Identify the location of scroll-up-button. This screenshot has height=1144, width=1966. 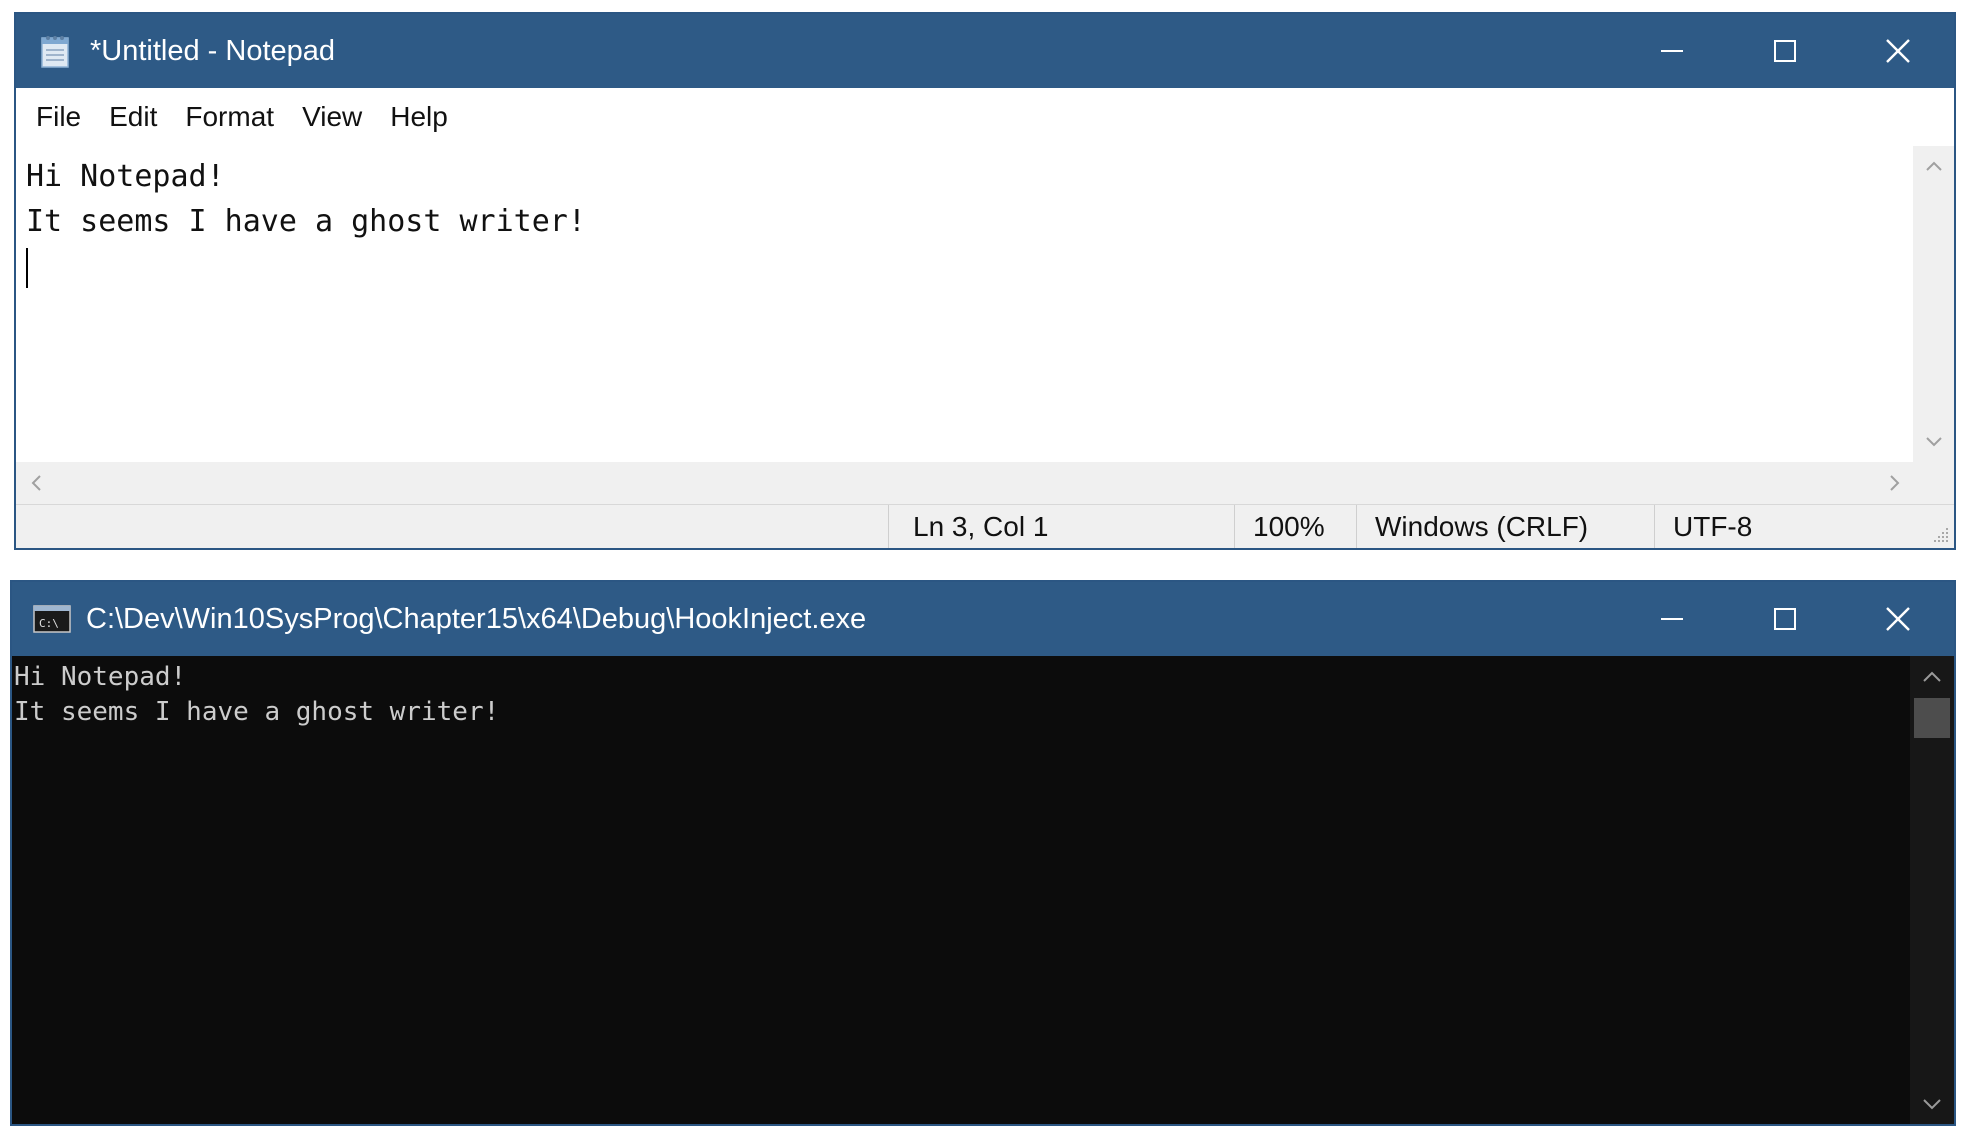
(1933, 166).